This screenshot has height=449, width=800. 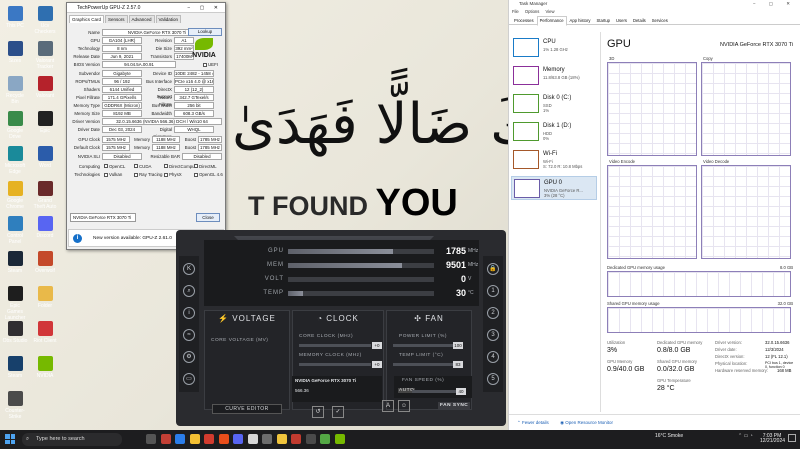 I want to click on desktop-icon: Counter-Strike, so click(x=15, y=405).